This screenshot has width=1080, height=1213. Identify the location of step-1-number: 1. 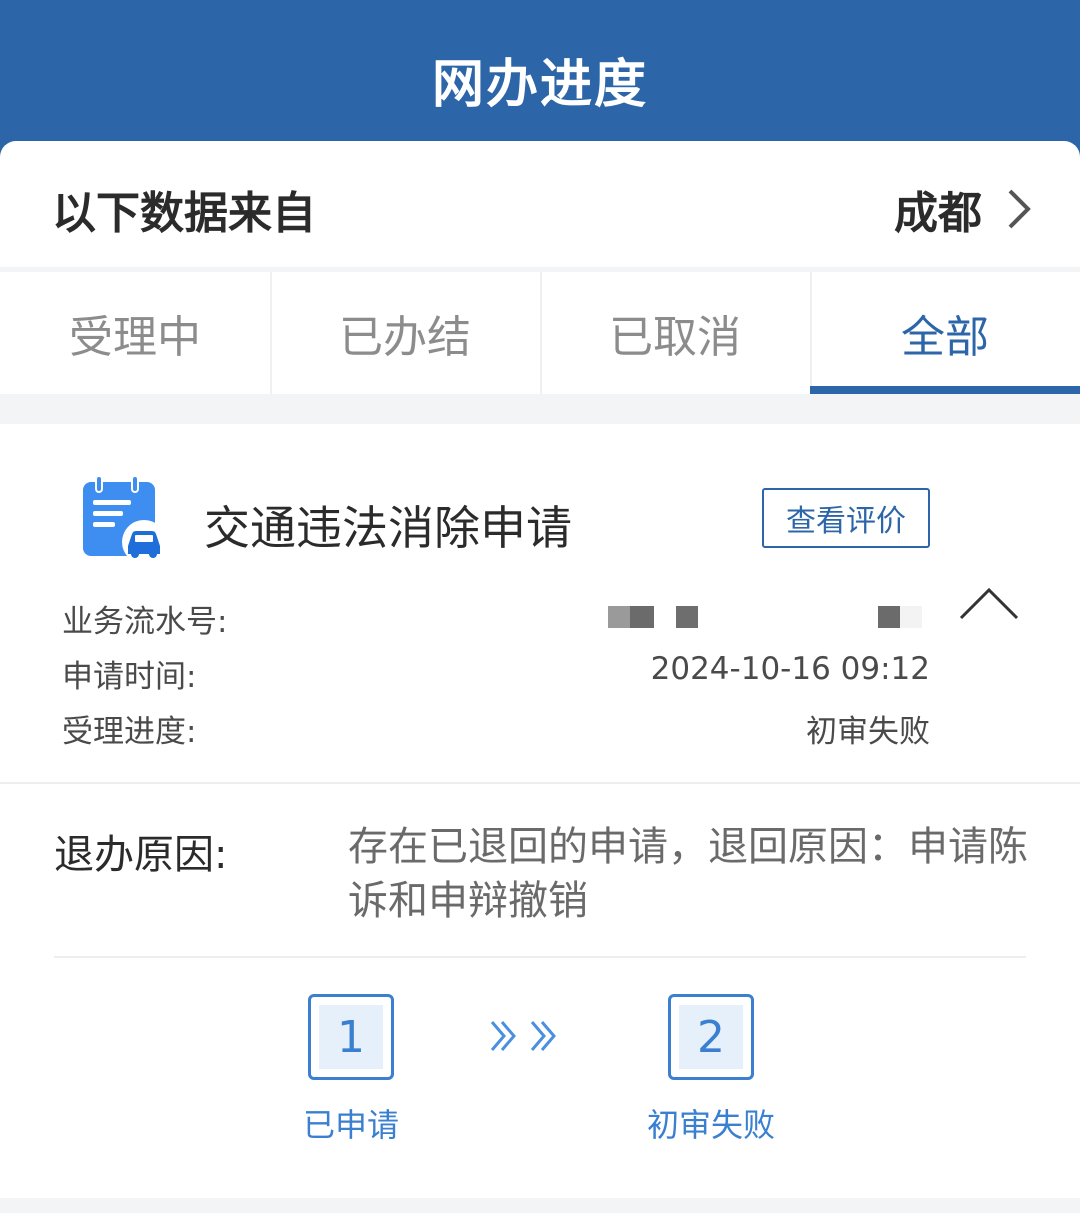
(351, 1037).